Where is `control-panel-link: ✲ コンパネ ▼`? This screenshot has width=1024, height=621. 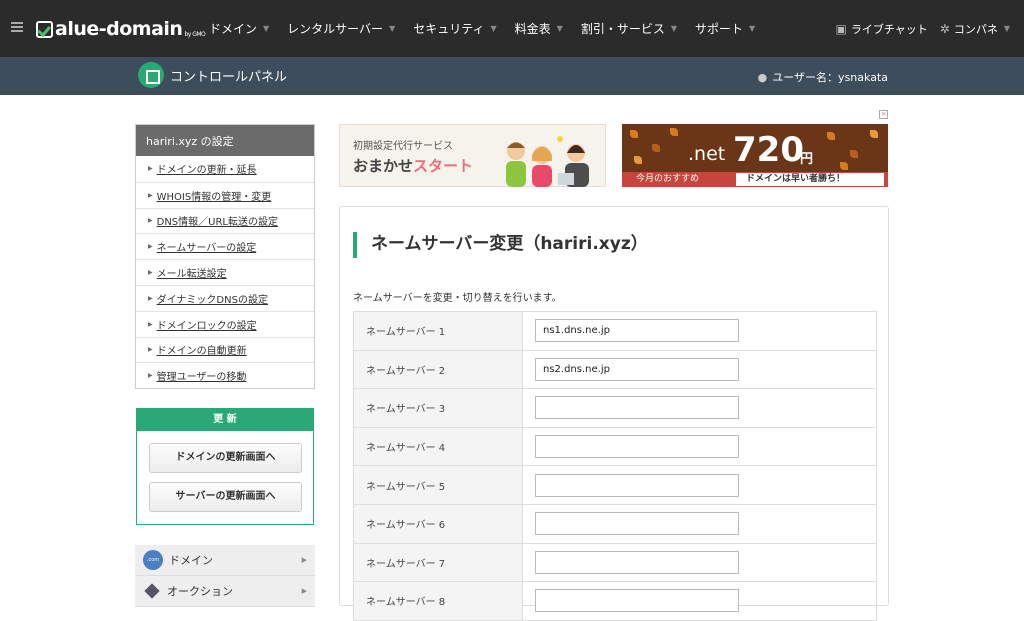
control-panel-link: ✲ コンパネ ▼ is located at coordinates (975, 29).